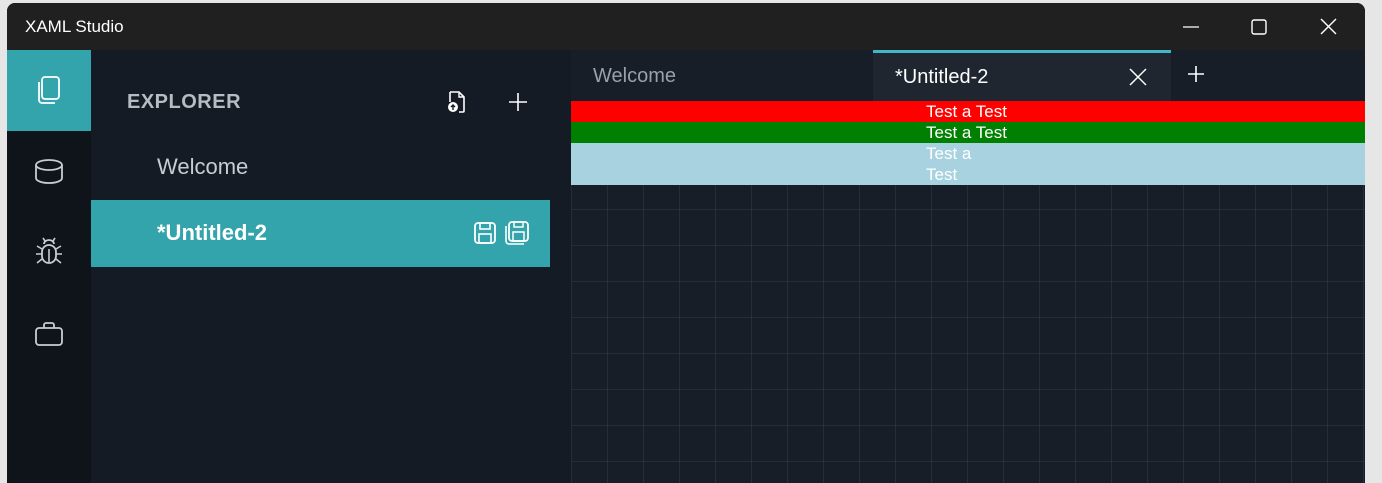 This screenshot has width=1382, height=483. I want to click on preview-row-red: Test a Test, so click(968, 111).